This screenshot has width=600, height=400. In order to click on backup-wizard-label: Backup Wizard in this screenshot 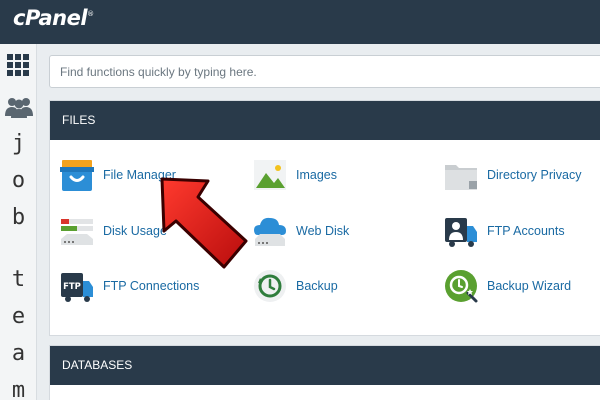, I will do `click(529, 286)`.